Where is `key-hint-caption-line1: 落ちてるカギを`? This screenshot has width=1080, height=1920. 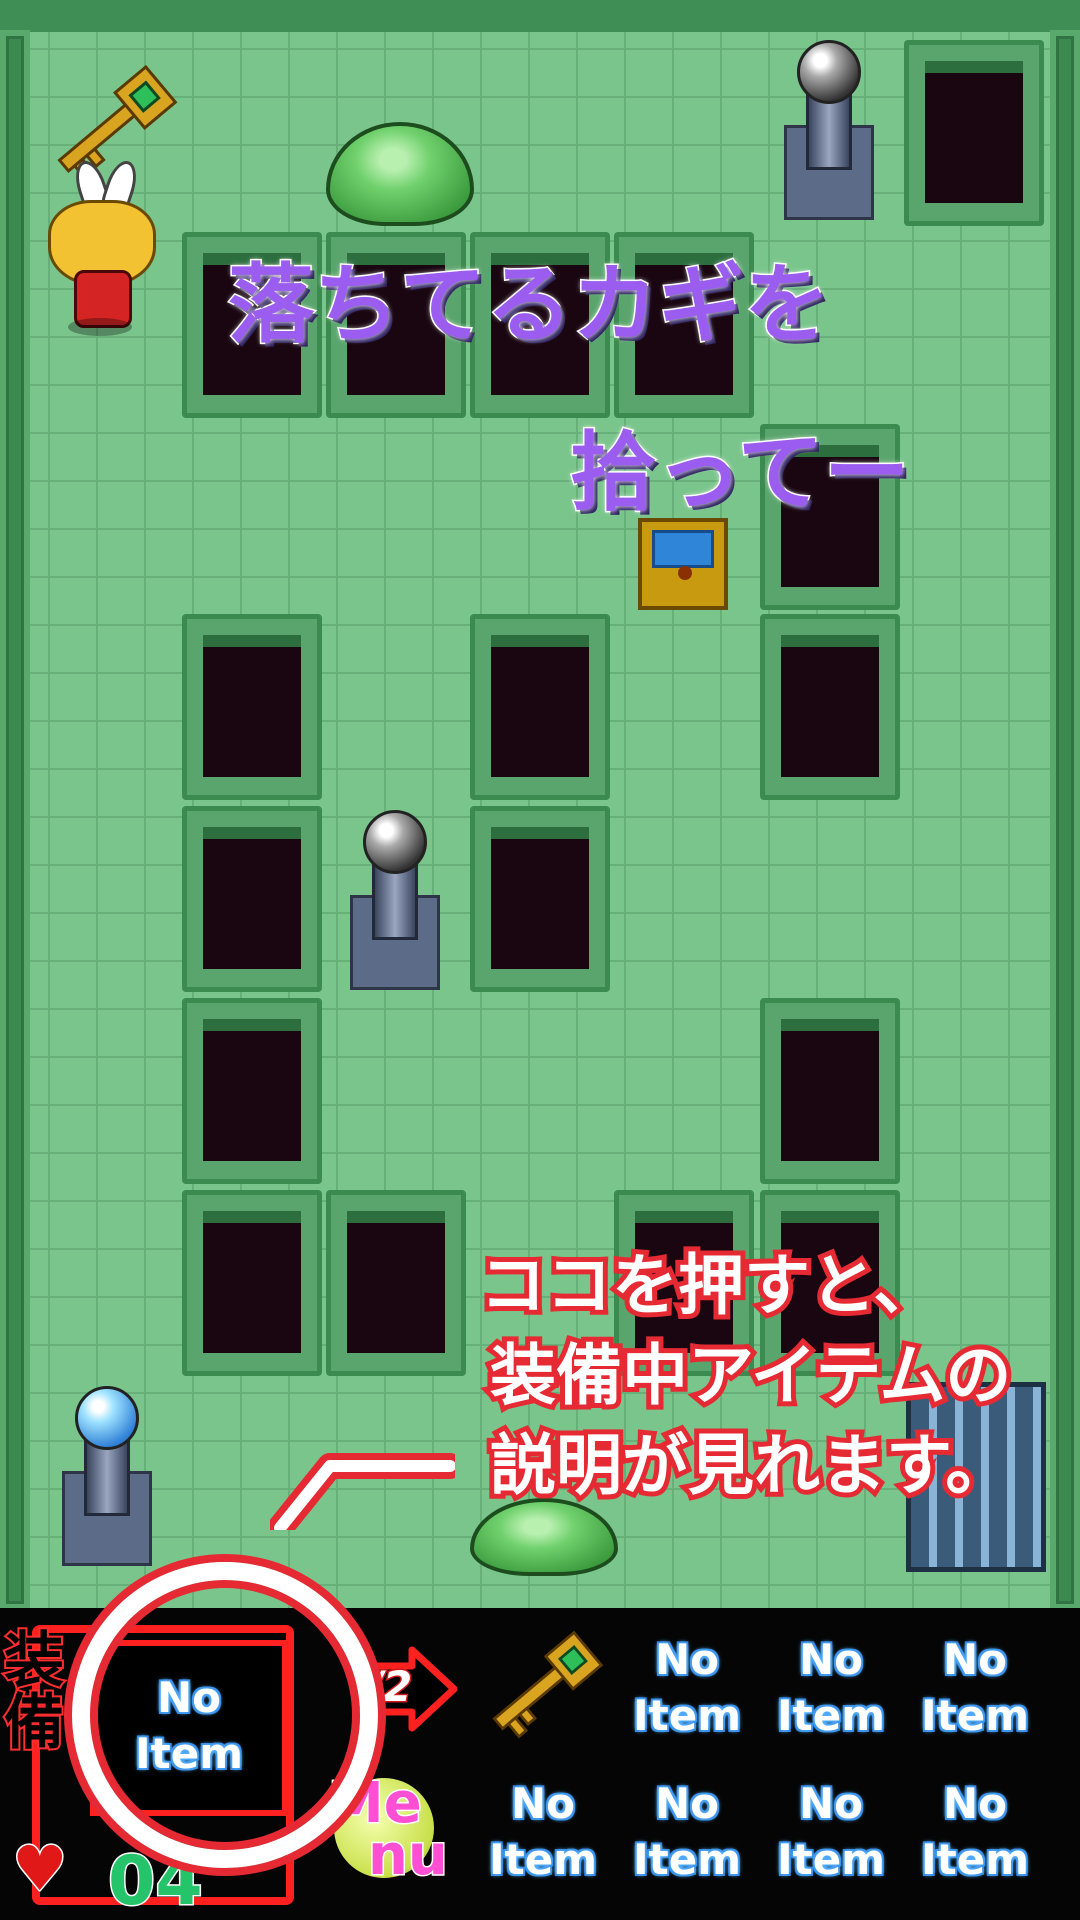 key-hint-caption-line1: 落ちてるカギを is located at coordinates (529, 305).